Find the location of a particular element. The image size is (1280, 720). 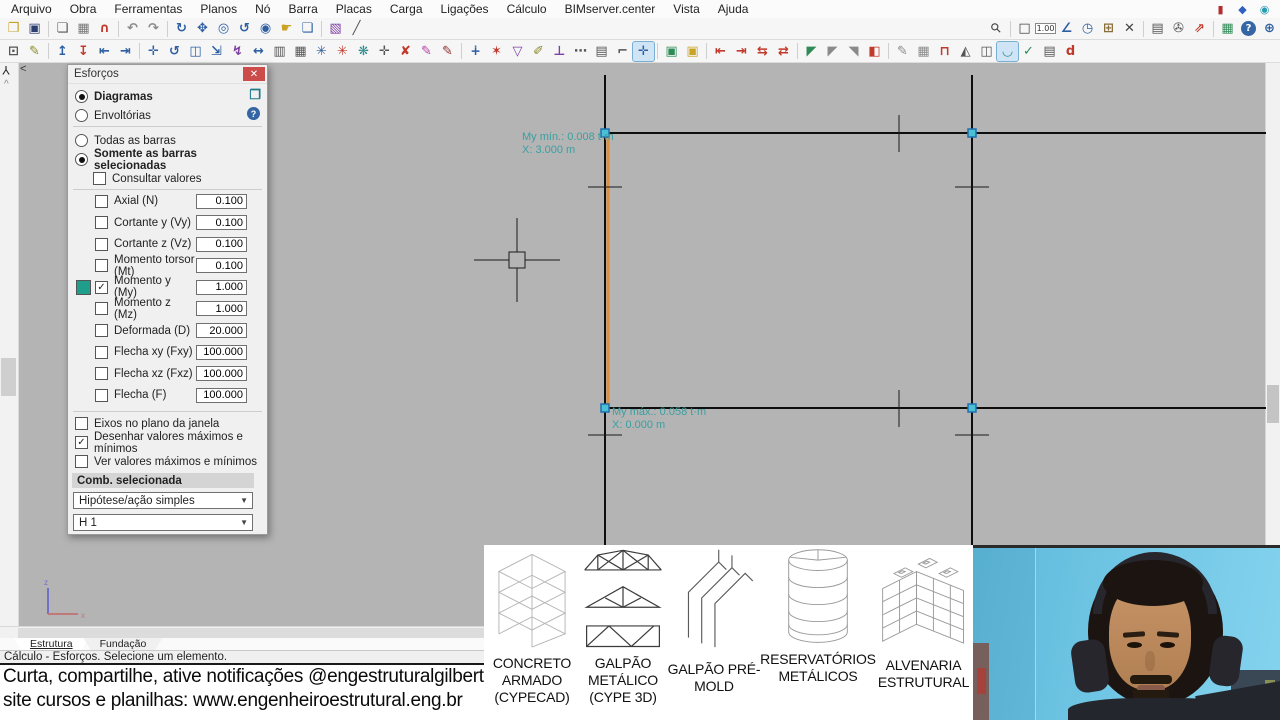

edit-magenta-icon: ✎ is located at coordinates (426, 51).